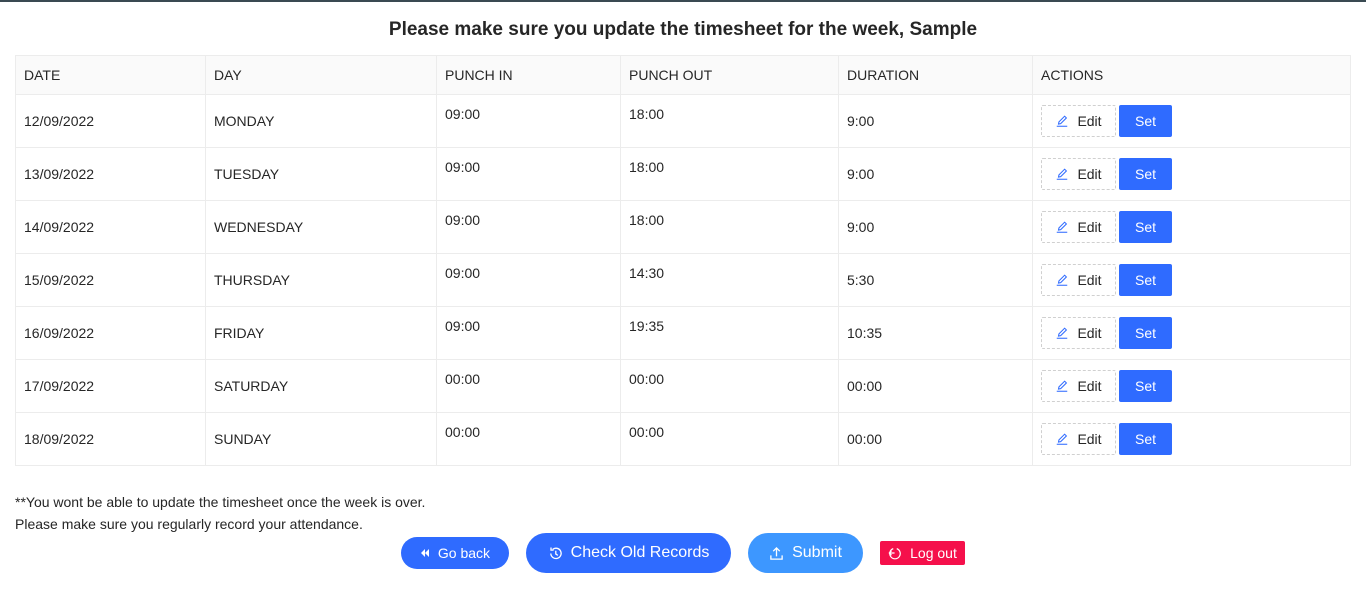 This screenshot has height=600, width=1366. What do you see at coordinates (425, 553) in the screenshot?
I see `fast-backward-icon` at bounding box center [425, 553].